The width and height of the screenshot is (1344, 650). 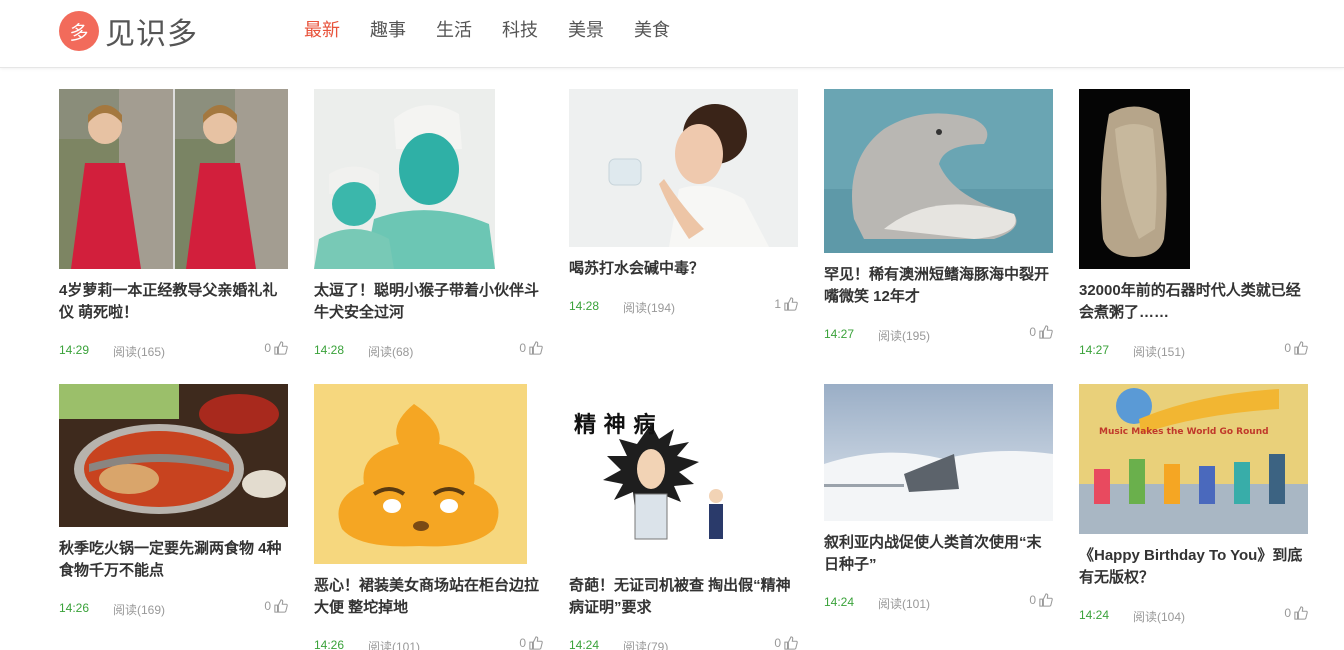 I want to click on logo-mark-icon: 多, so click(x=79, y=31).